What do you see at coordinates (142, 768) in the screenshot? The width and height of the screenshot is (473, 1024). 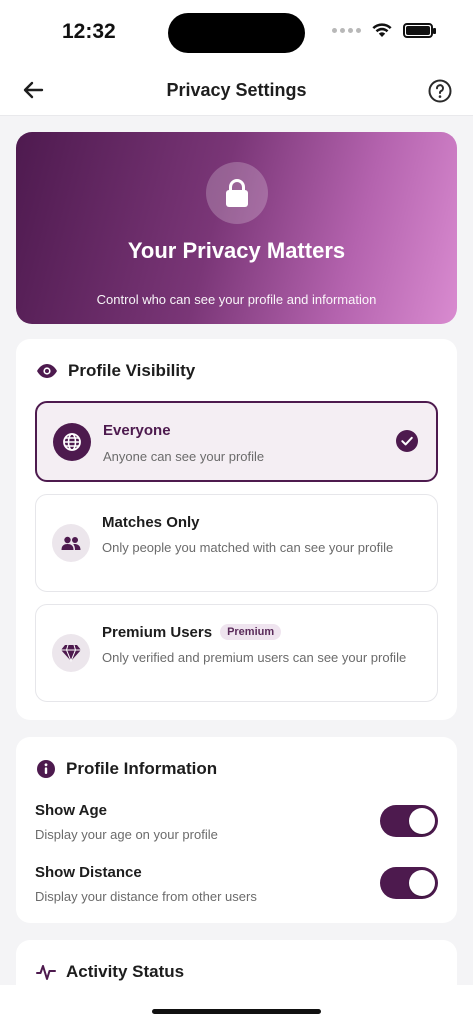 I see `section-title: Profile Information` at bounding box center [142, 768].